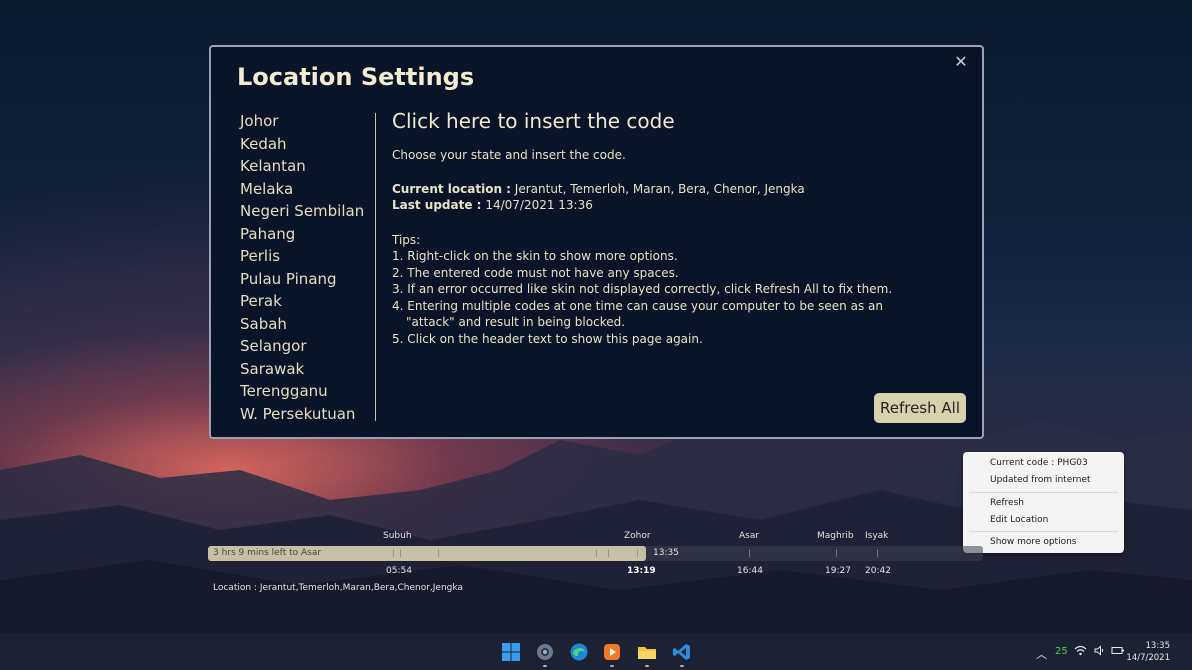  Describe the element at coordinates (399, 571) in the screenshot. I see `prayer-time-subuh: 05:54` at that location.